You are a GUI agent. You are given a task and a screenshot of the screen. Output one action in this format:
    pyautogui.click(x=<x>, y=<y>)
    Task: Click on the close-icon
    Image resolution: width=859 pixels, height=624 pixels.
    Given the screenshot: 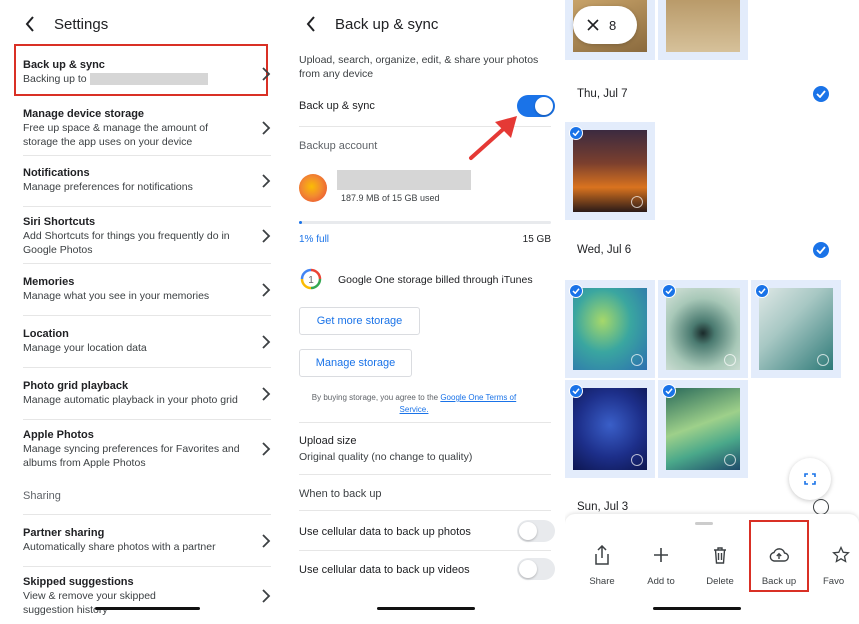 What is the action you would take?
    pyautogui.click(x=593, y=25)
    